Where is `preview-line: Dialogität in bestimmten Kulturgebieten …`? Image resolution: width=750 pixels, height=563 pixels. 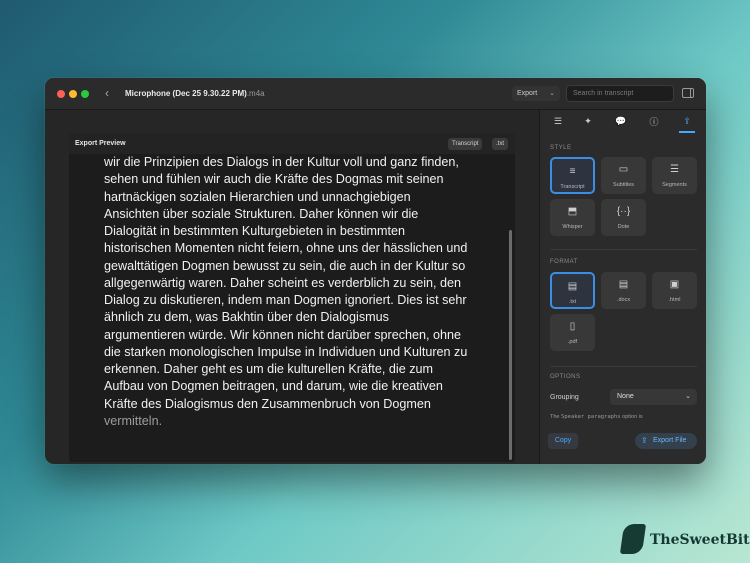
preview-line: Dialogität in bestimmten Kulturgebieten … is located at coordinates (255, 231).